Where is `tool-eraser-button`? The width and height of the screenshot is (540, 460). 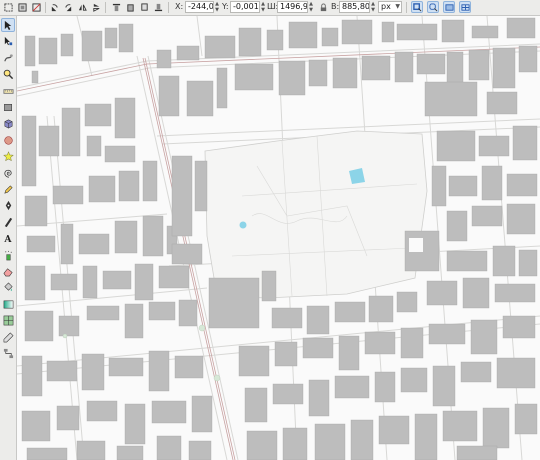 tool-eraser-button is located at coordinates (8, 271).